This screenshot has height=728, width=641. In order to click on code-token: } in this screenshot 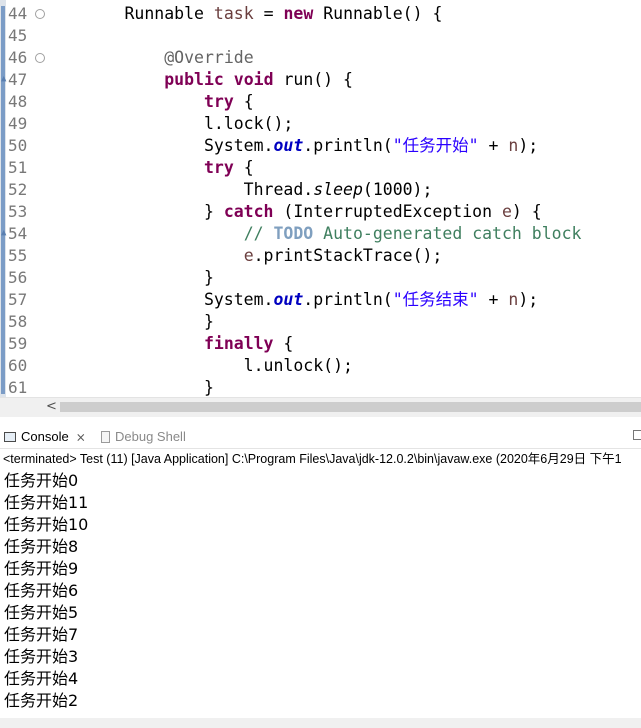, I will do `click(129, 321)`.